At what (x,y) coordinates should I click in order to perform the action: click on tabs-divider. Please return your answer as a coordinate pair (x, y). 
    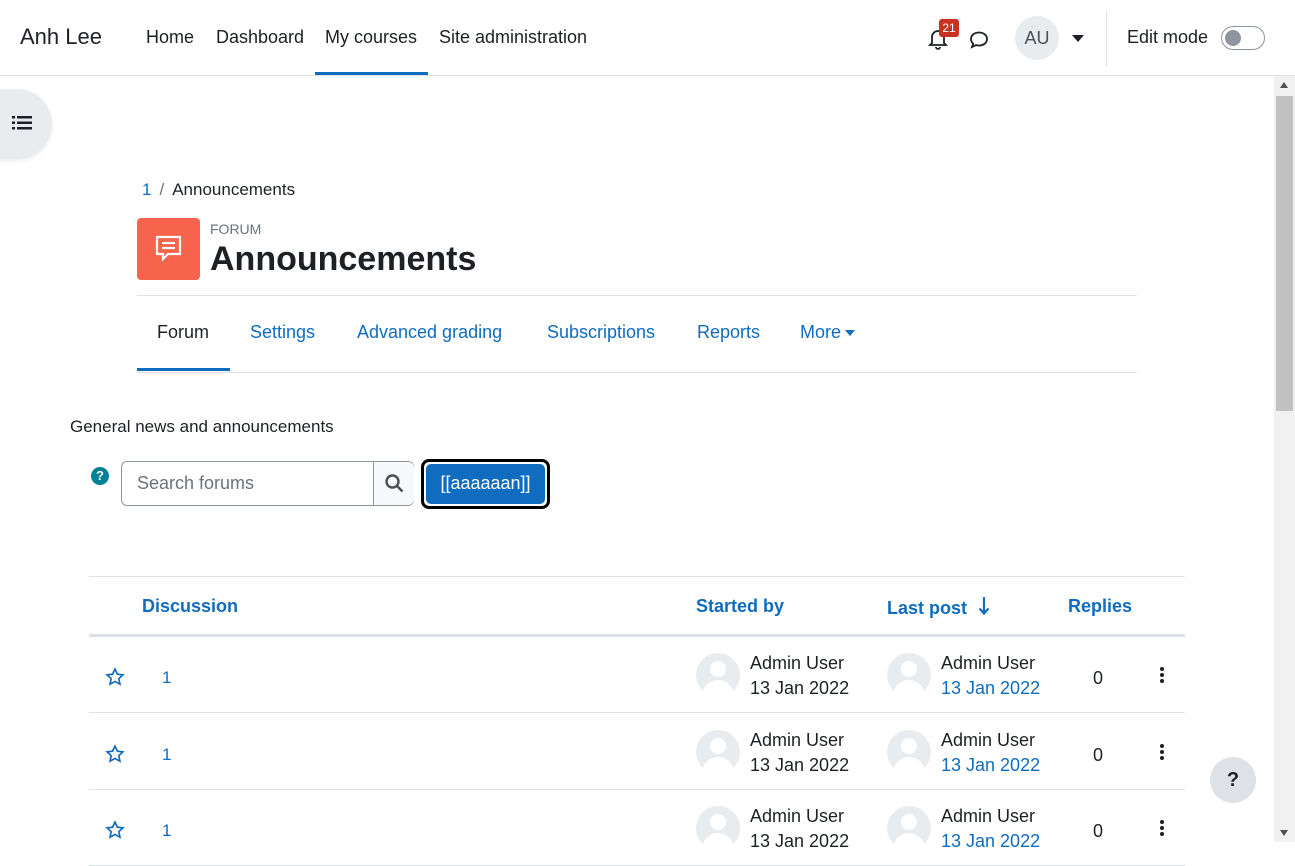
    Looking at the image, I should click on (637, 372).